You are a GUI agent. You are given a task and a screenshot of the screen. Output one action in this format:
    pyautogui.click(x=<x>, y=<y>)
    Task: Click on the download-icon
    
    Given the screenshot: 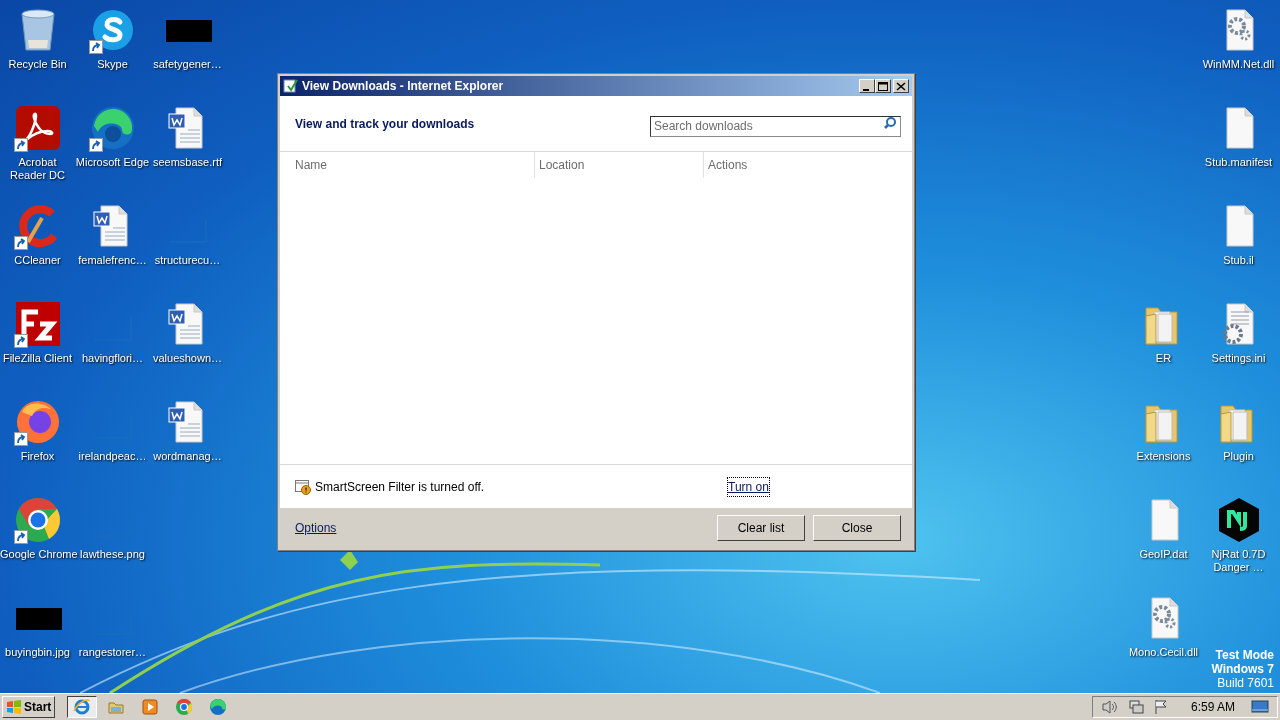 What is the action you would take?
    pyautogui.click(x=291, y=86)
    